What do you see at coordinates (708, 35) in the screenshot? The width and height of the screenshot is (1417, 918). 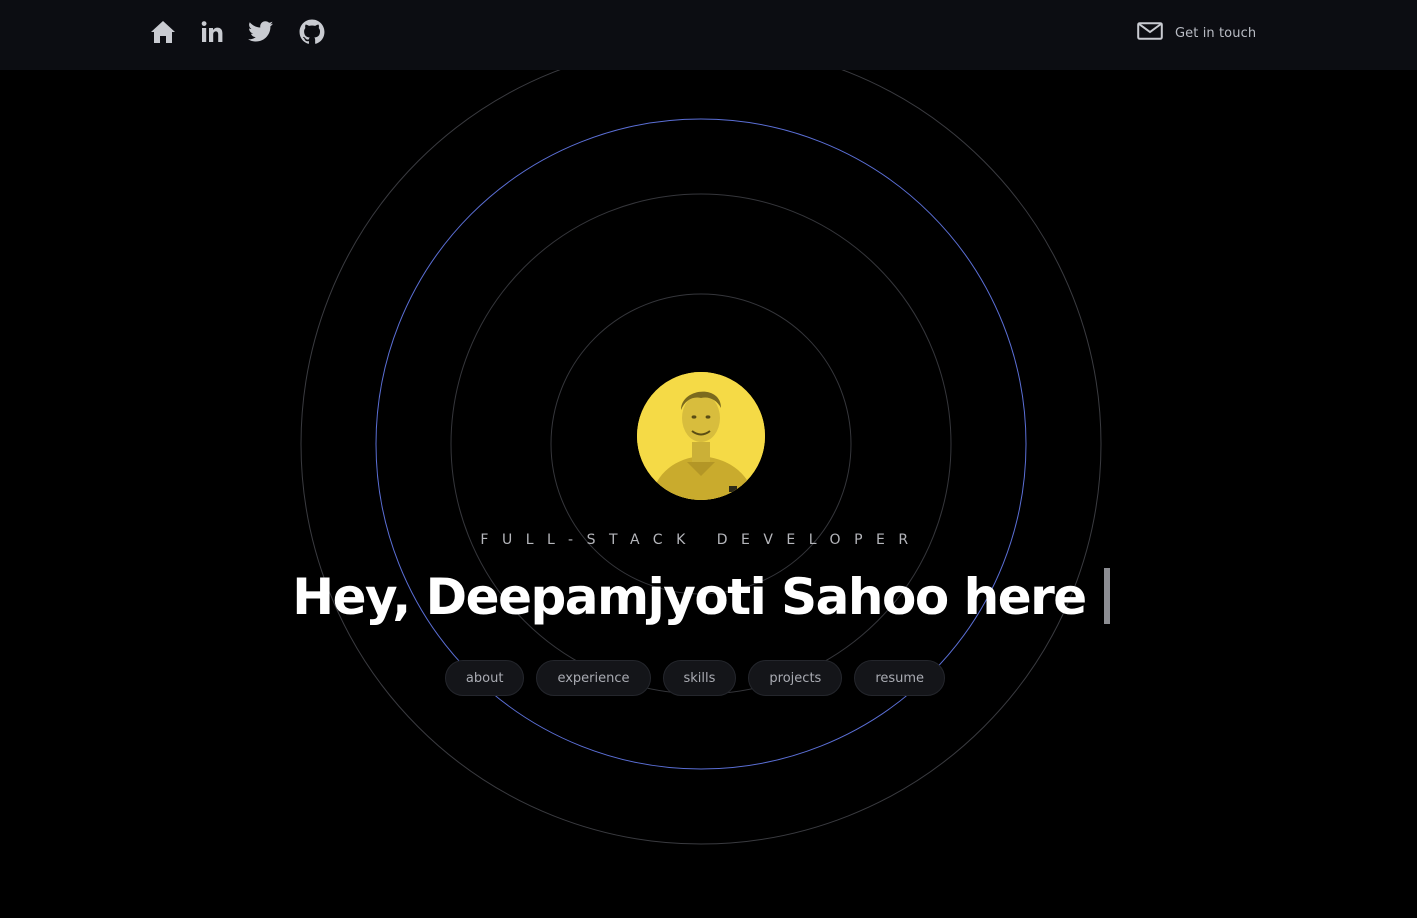 I see `header: Get in touch` at bounding box center [708, 35].